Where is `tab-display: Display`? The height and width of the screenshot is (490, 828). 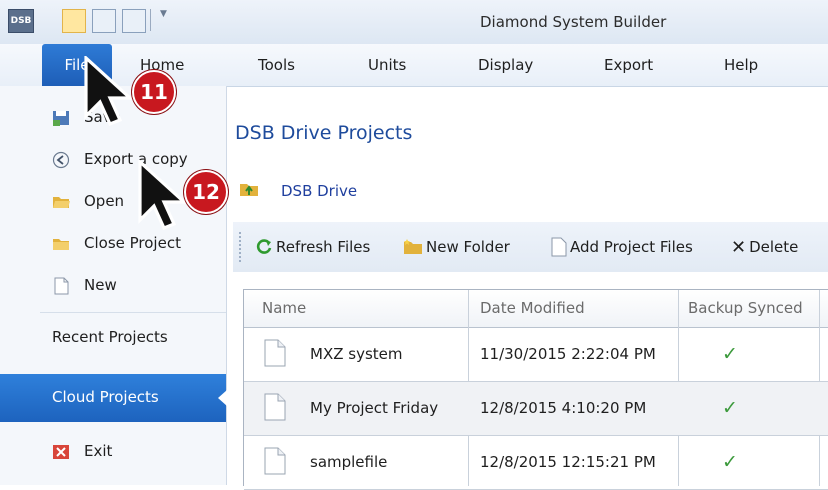
tab-display: Display is located at coordinates (505, 65).